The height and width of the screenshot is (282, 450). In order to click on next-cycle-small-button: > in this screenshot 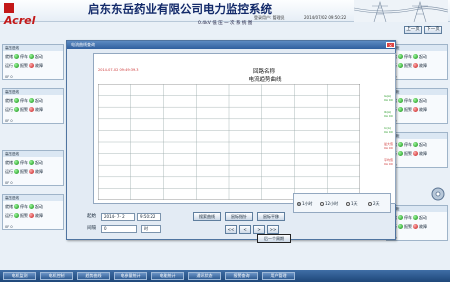, I will do `click(259, 229)`.